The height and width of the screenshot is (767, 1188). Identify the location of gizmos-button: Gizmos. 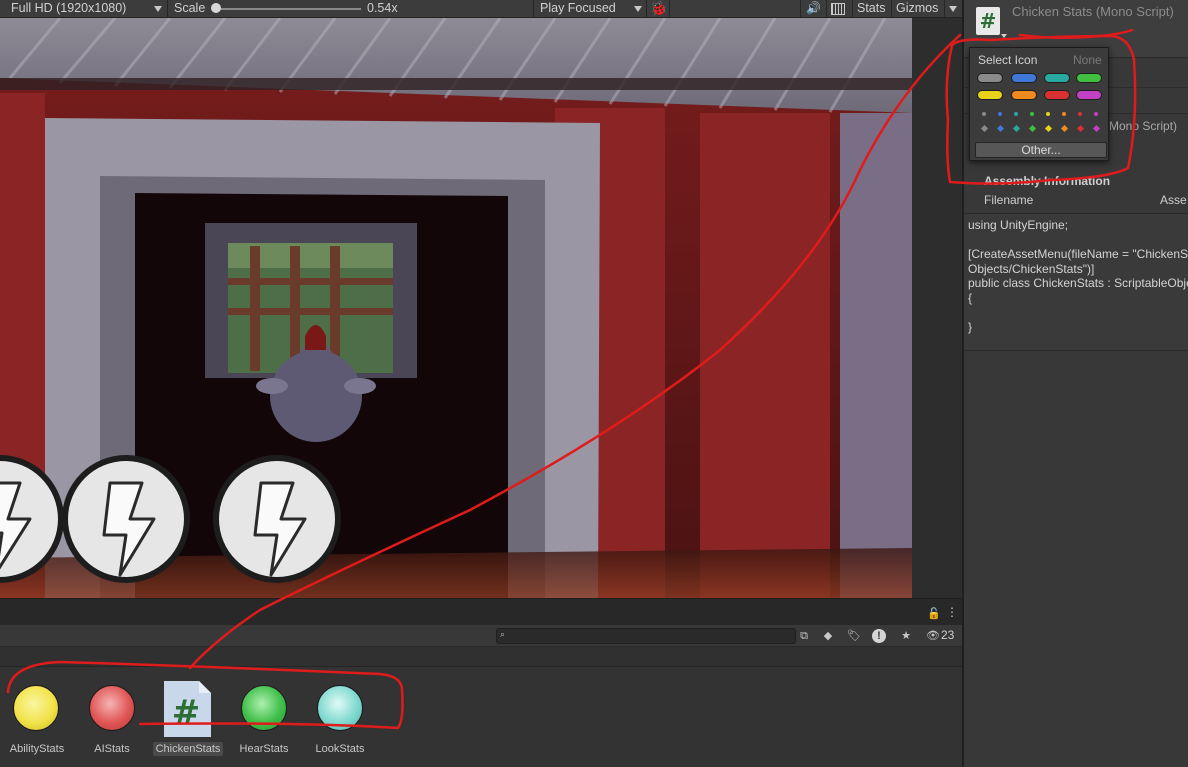
(917, 8).